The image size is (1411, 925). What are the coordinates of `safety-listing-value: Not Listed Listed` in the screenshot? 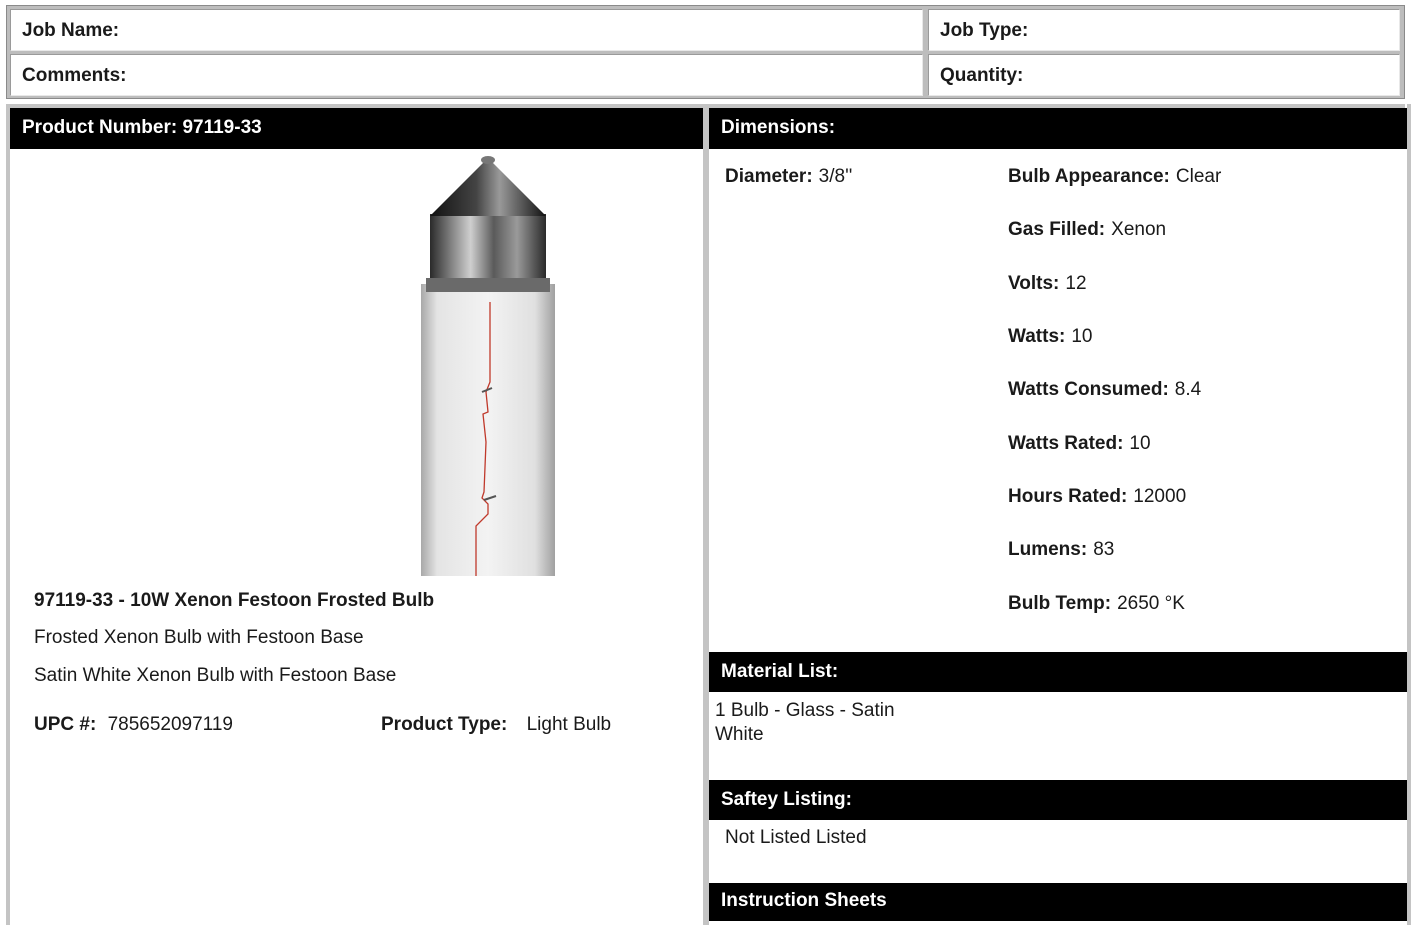 It's located at (796, 837).